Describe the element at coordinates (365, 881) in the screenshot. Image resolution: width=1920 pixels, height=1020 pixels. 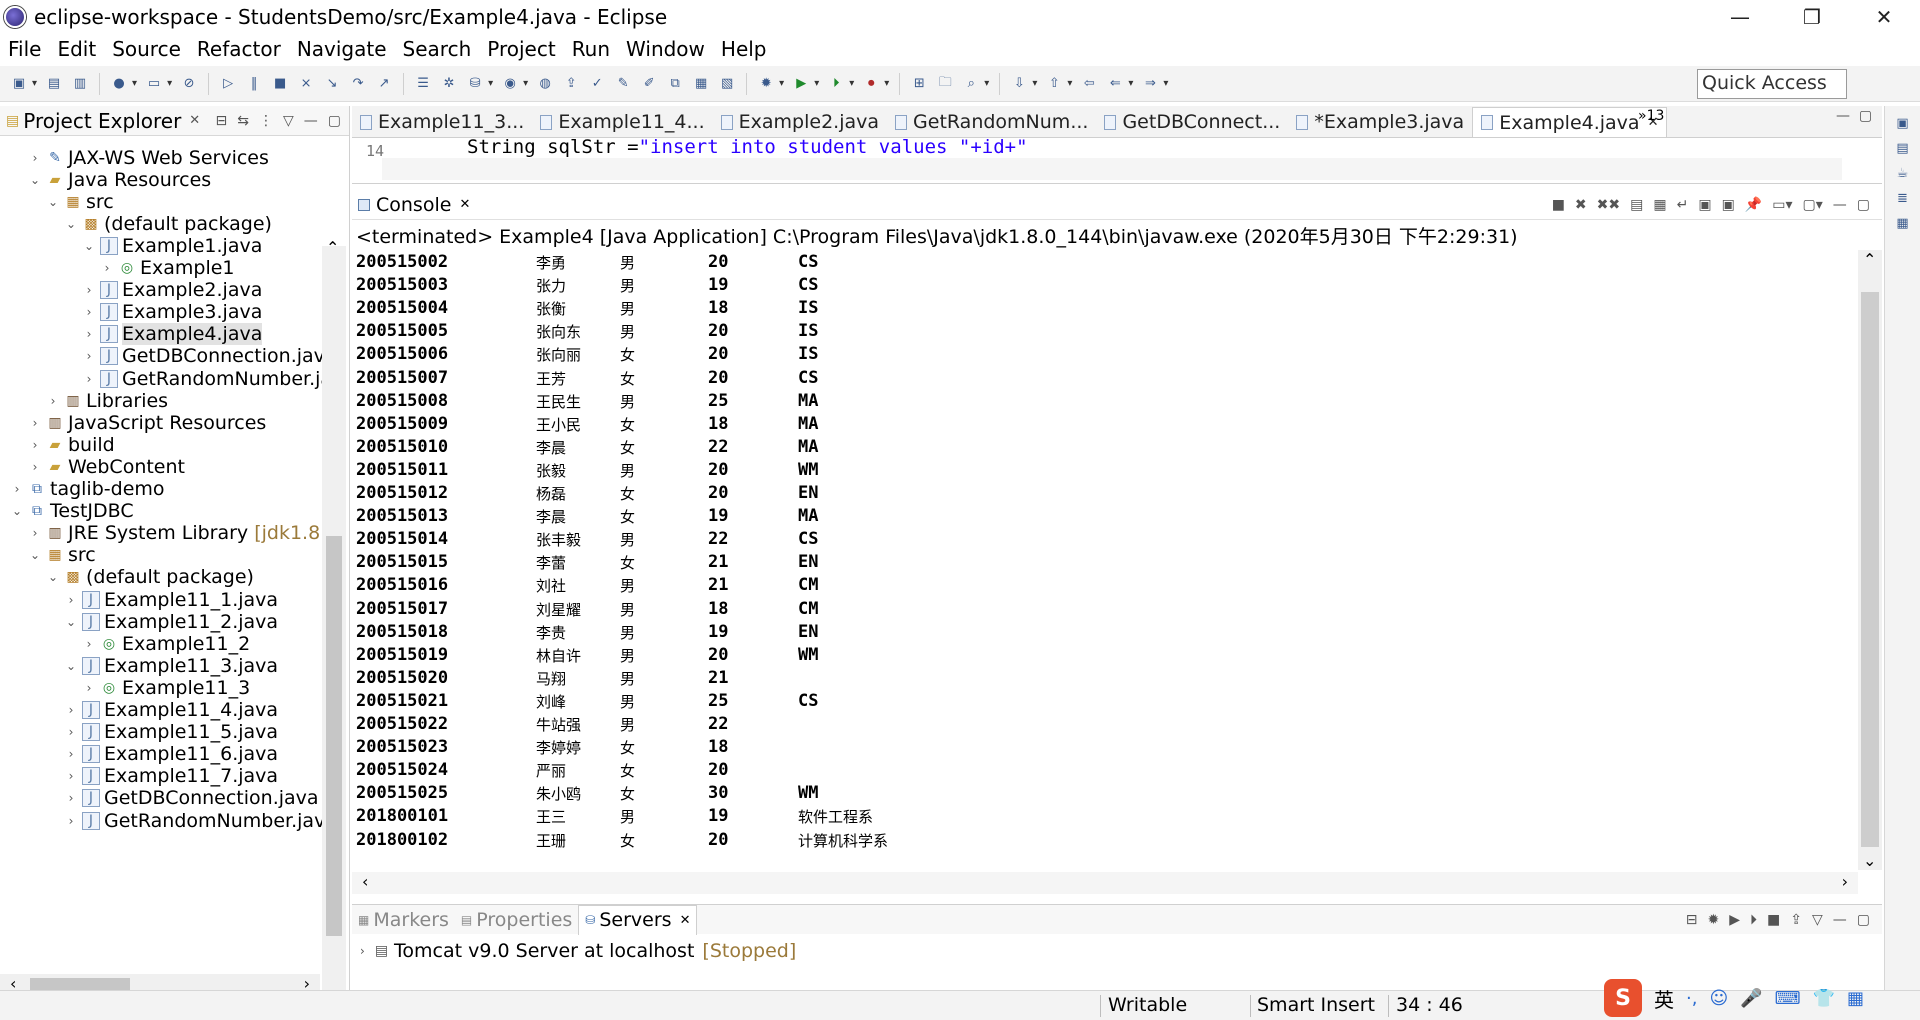
I see `scroll-left-icon: ‹` at that location.